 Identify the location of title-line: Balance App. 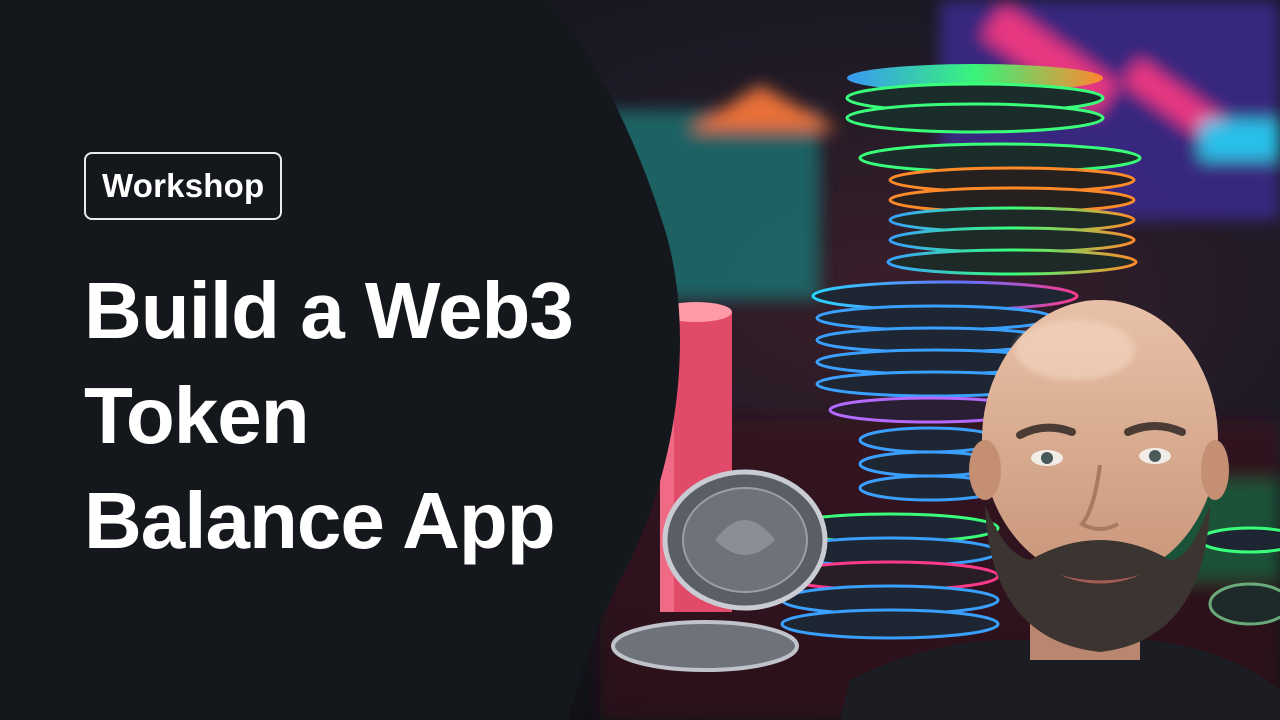
(320, 520).